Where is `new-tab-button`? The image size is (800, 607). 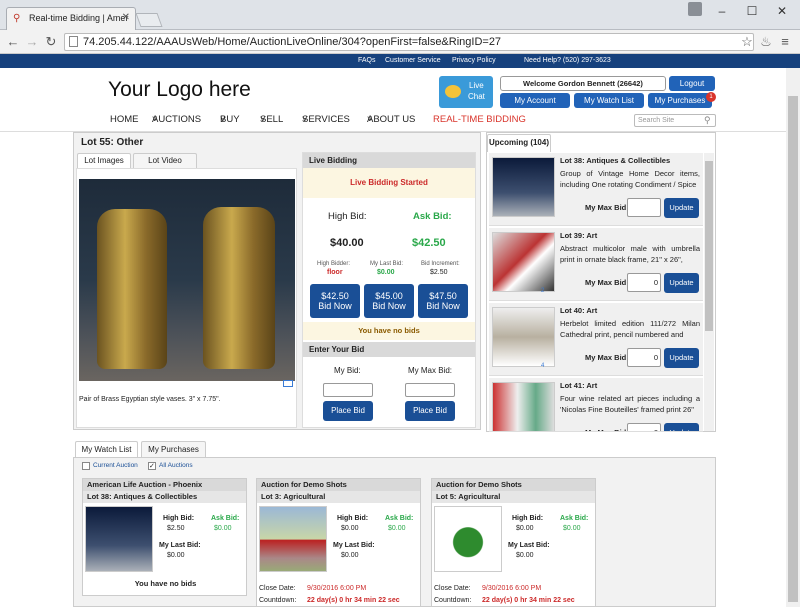
new-tab-button is located at coordinates (148, 20).